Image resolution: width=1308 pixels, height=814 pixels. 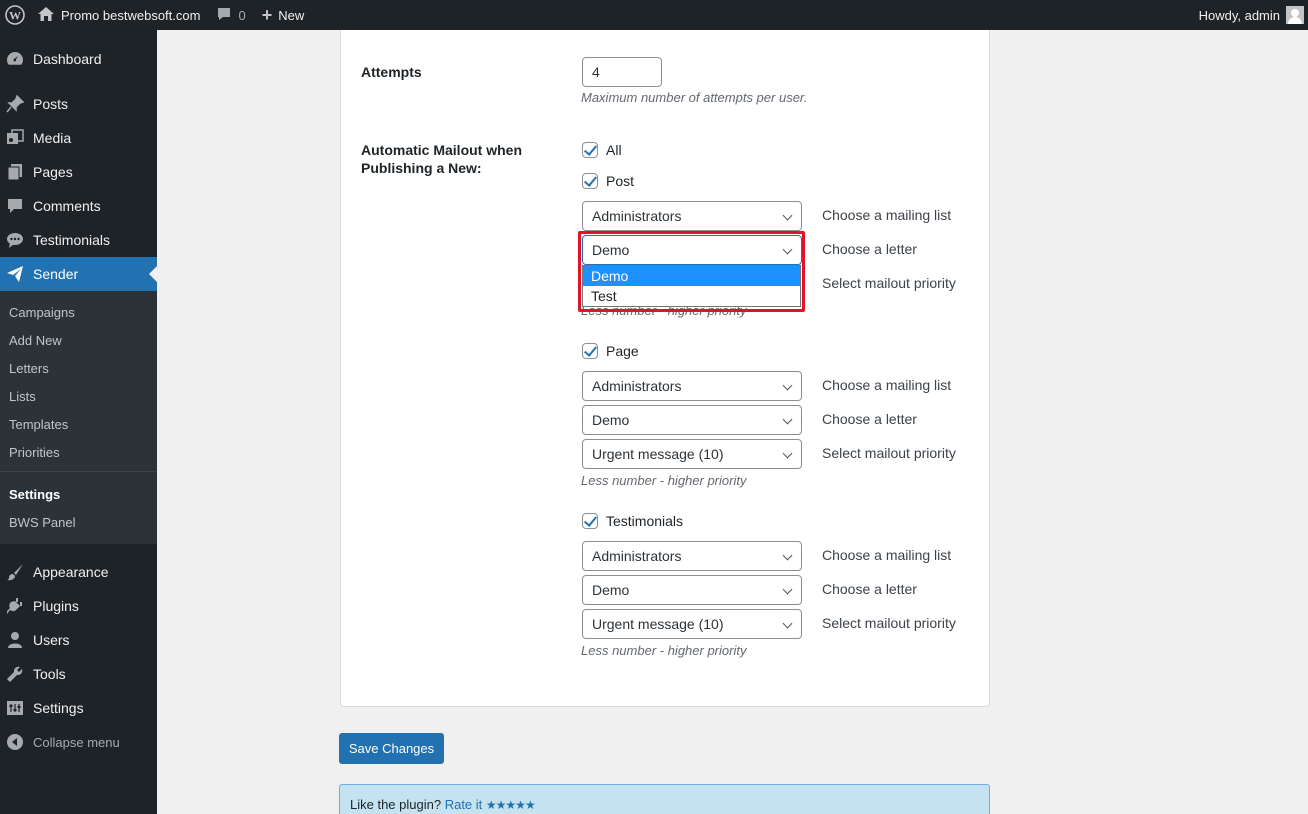 I want to click on menu-settings: Settings, so click(x=78, y=708).